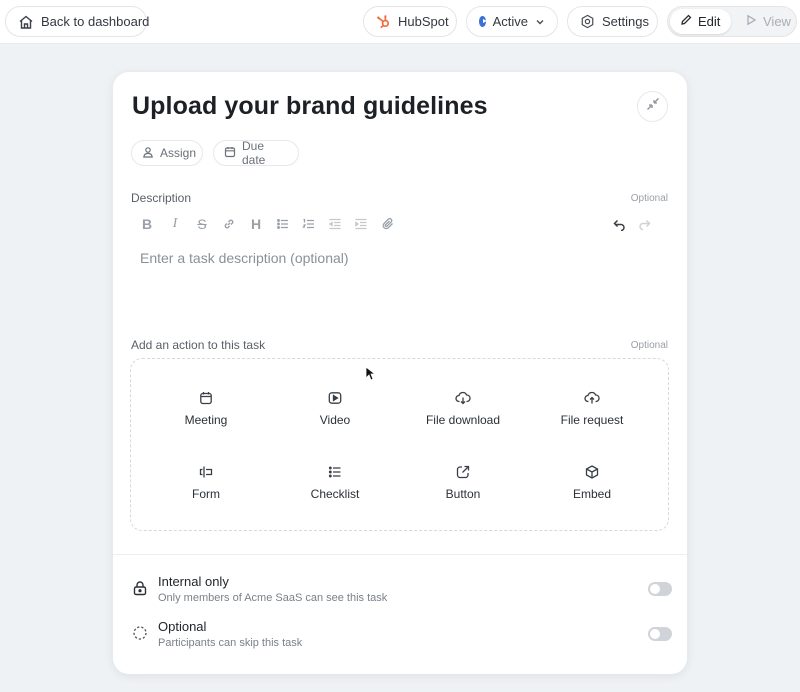 The image size is (800, 692). I want to click on action-file-download-label: File download, so click(463, 420).